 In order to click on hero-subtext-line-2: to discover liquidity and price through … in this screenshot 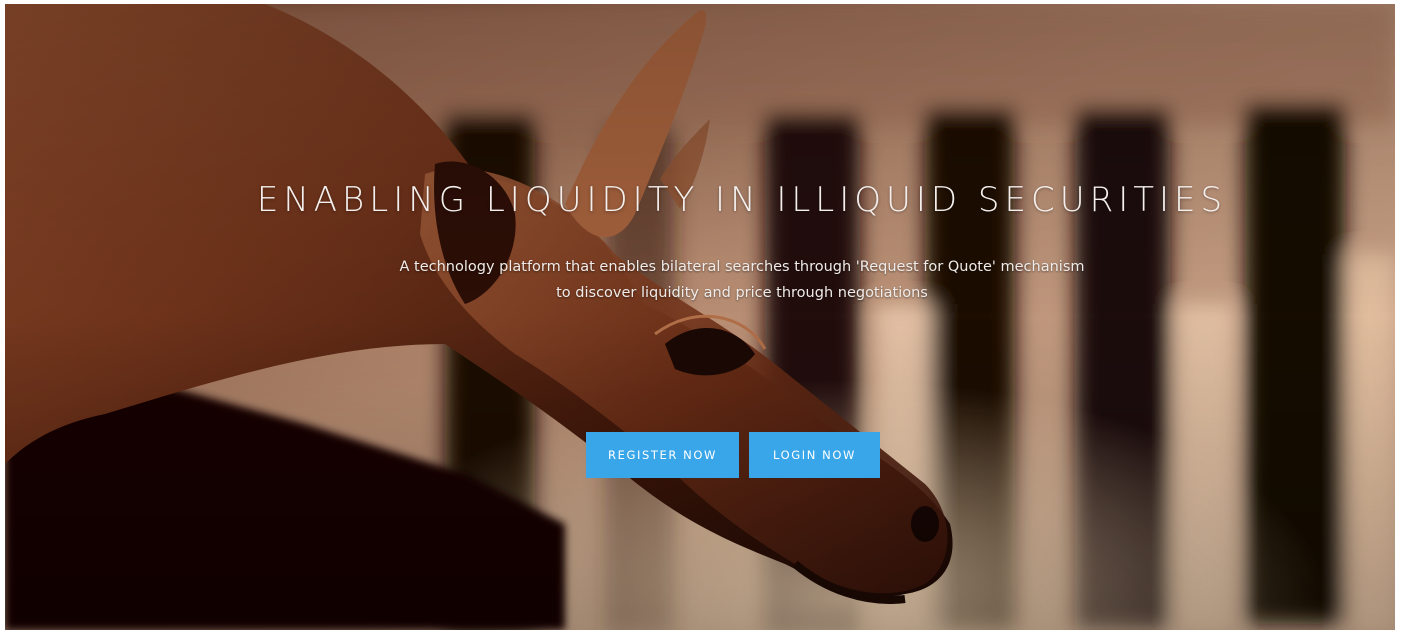, I will do `click(742, 293)`.